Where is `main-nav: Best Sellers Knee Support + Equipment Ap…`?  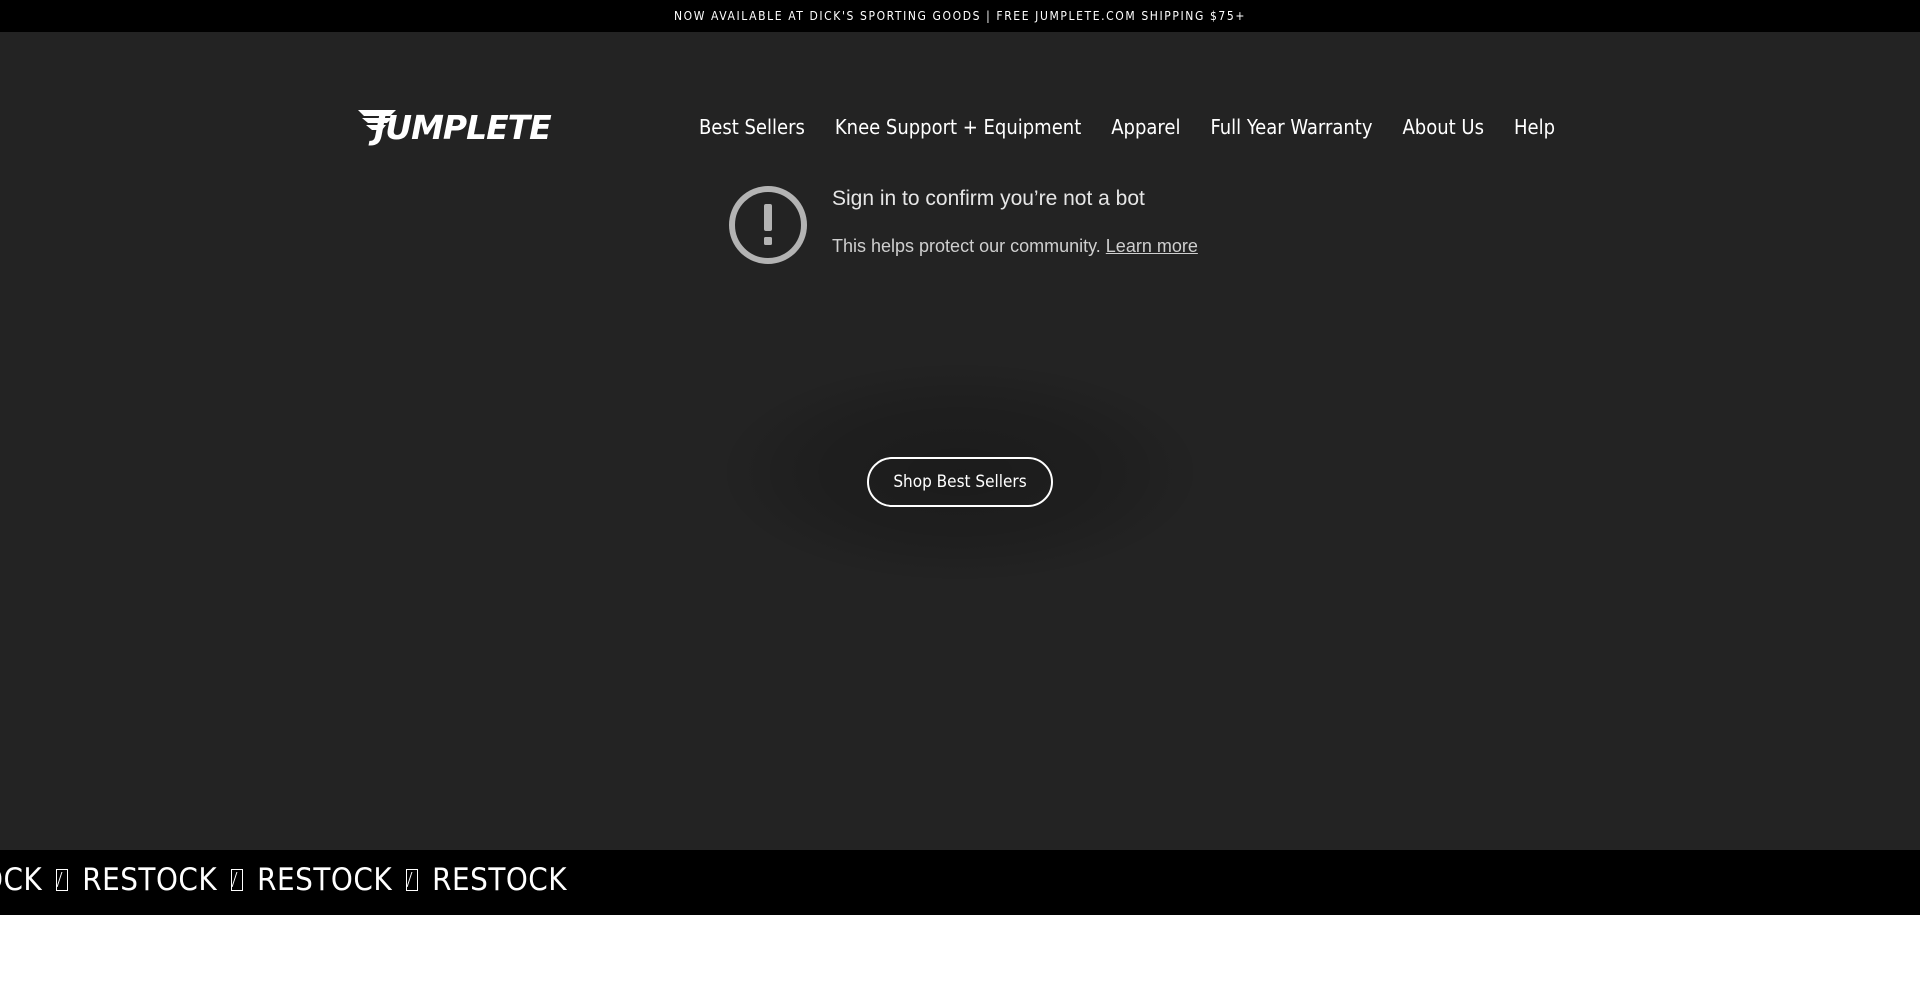
main-nav: Best Sellers Knee Support + Equipment Ap… is located at coordinates (1112, 127).